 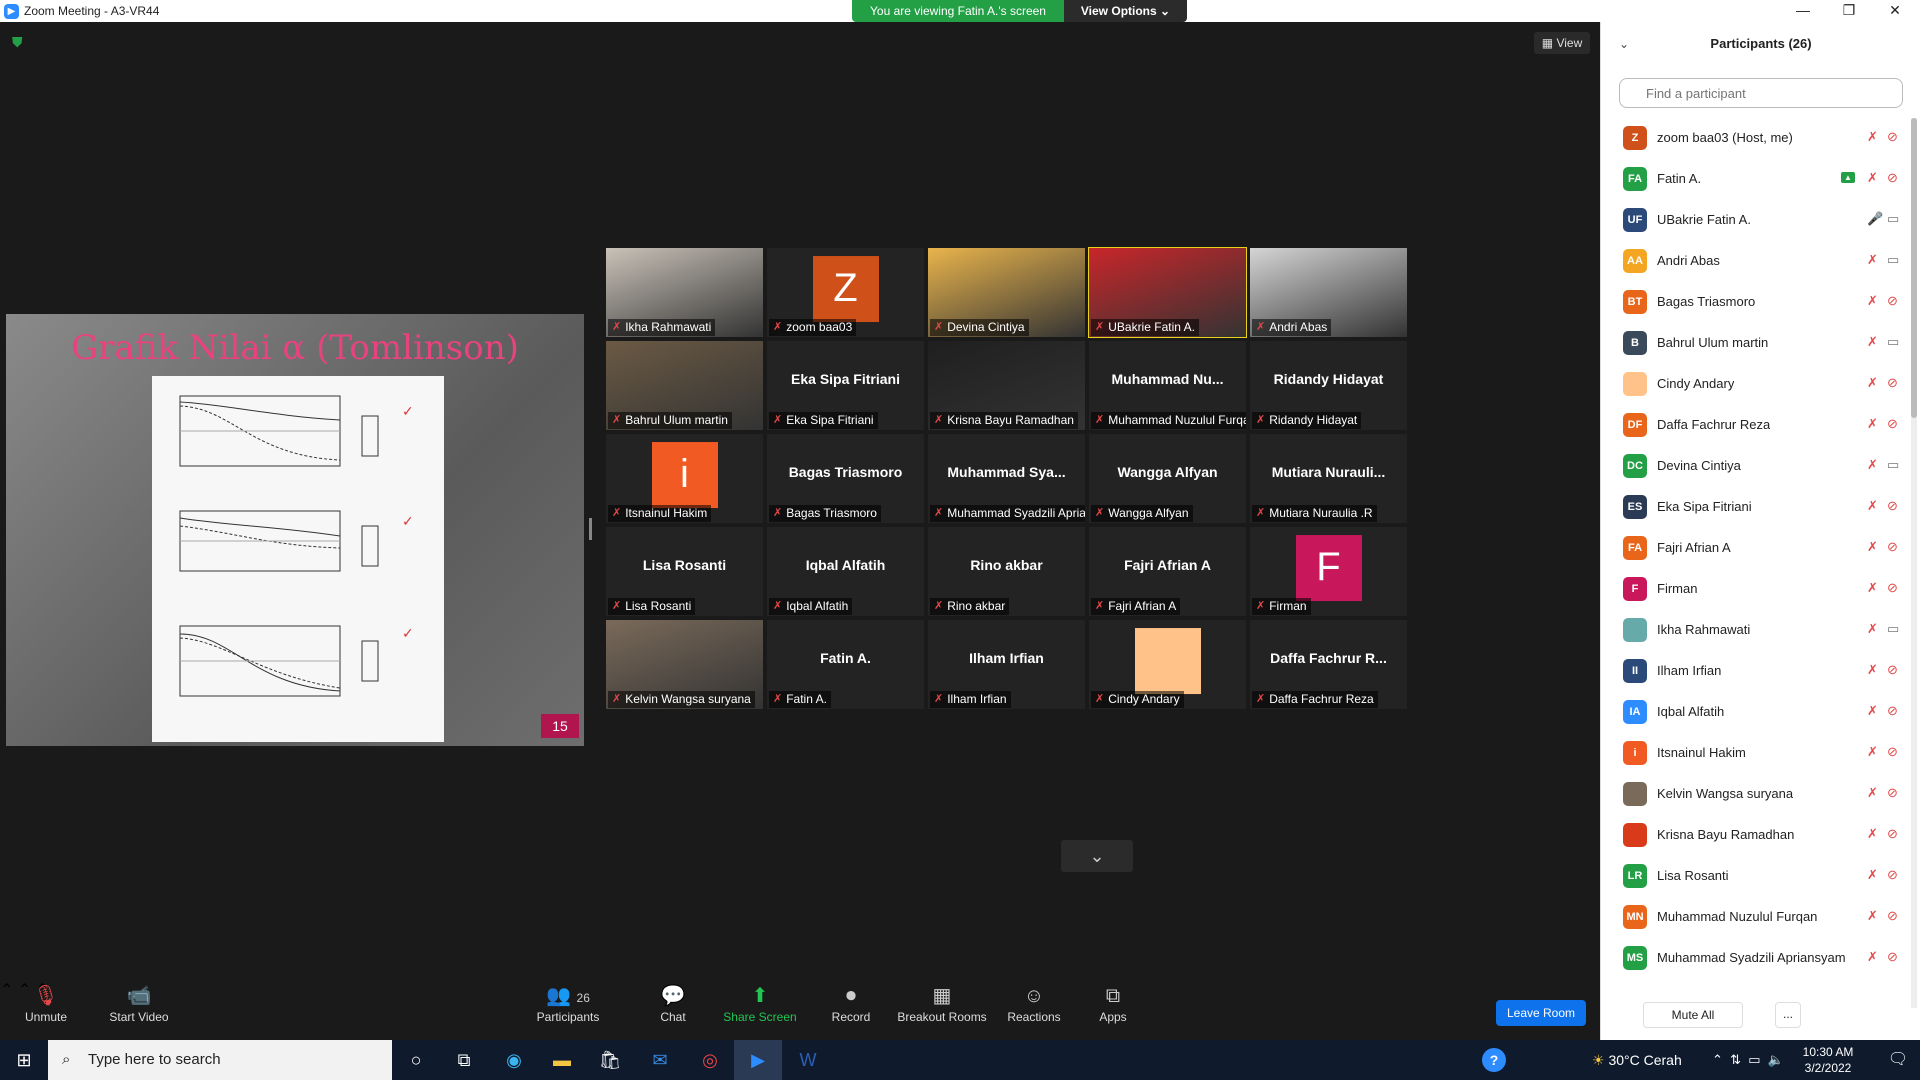 I want to click on video-tile: Bagas Triasmoro ✗ Bagas Triasmoro, so click(x=845, y=478).